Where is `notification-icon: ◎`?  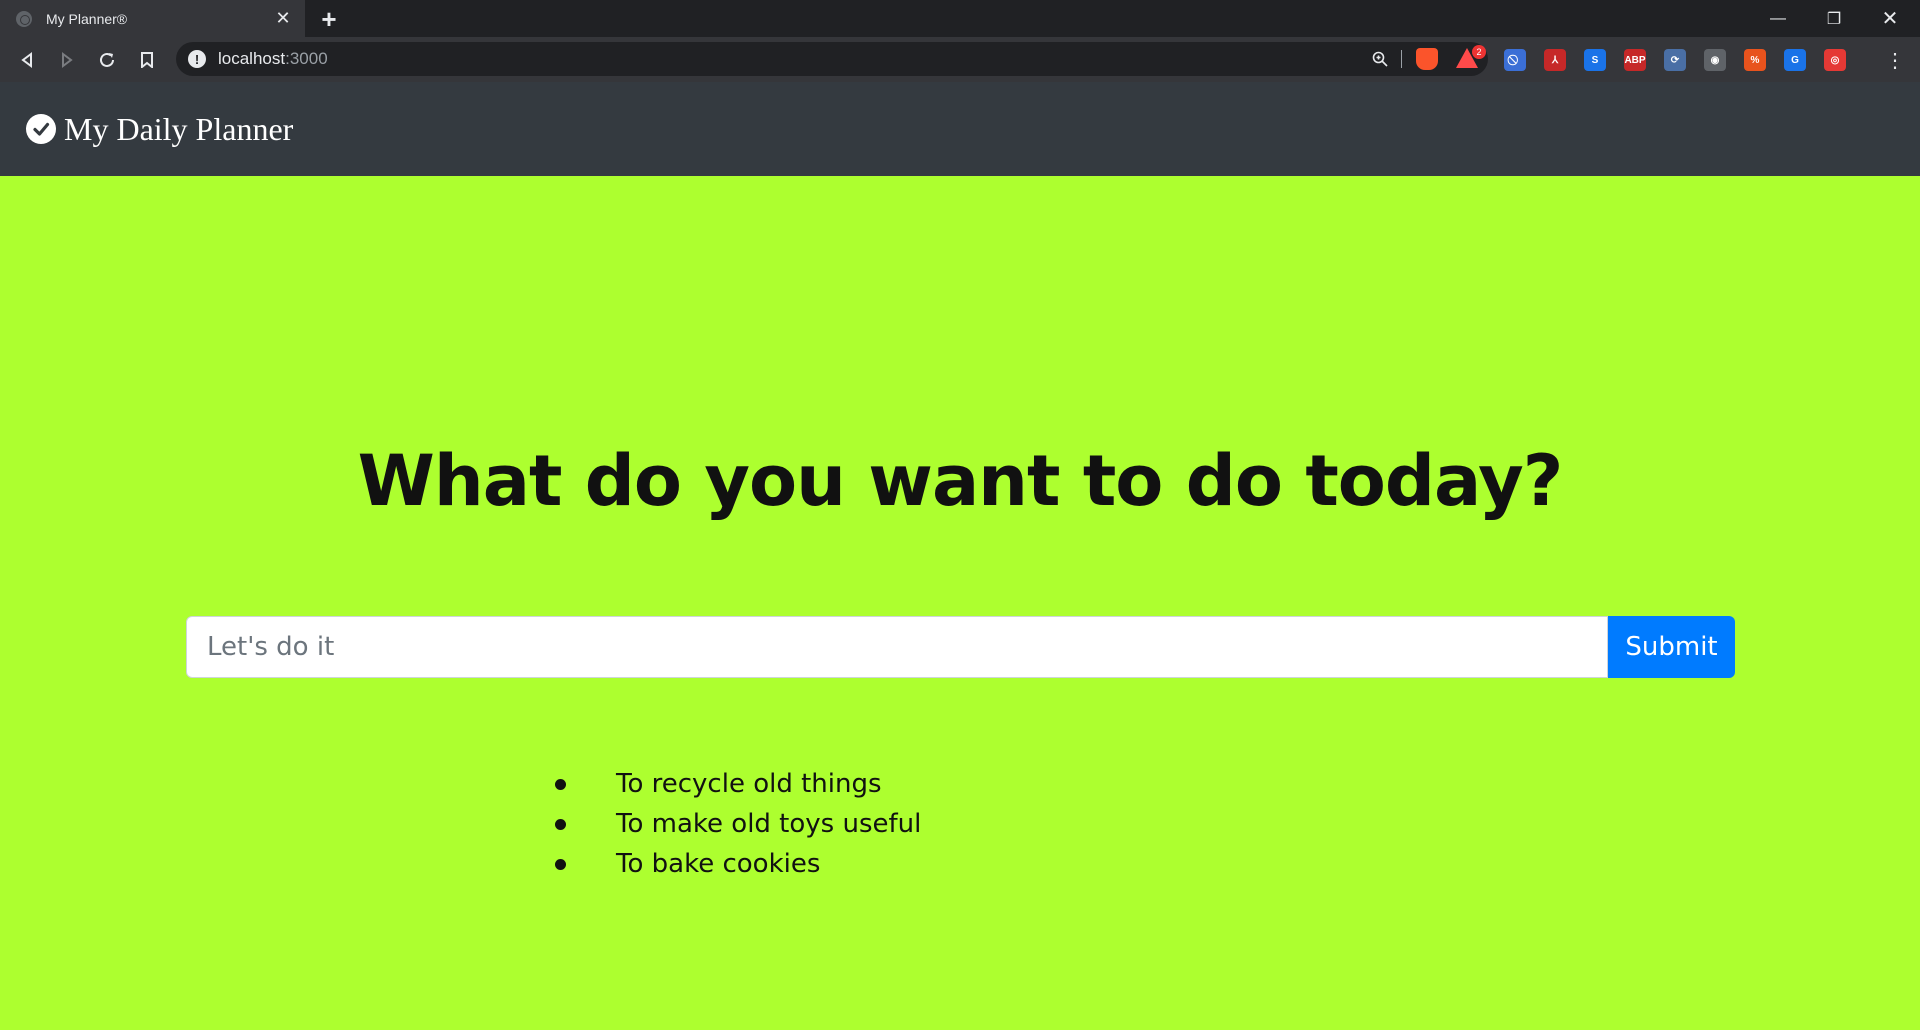 notification-icon: ◎ is located at coordinates (1835, 60).